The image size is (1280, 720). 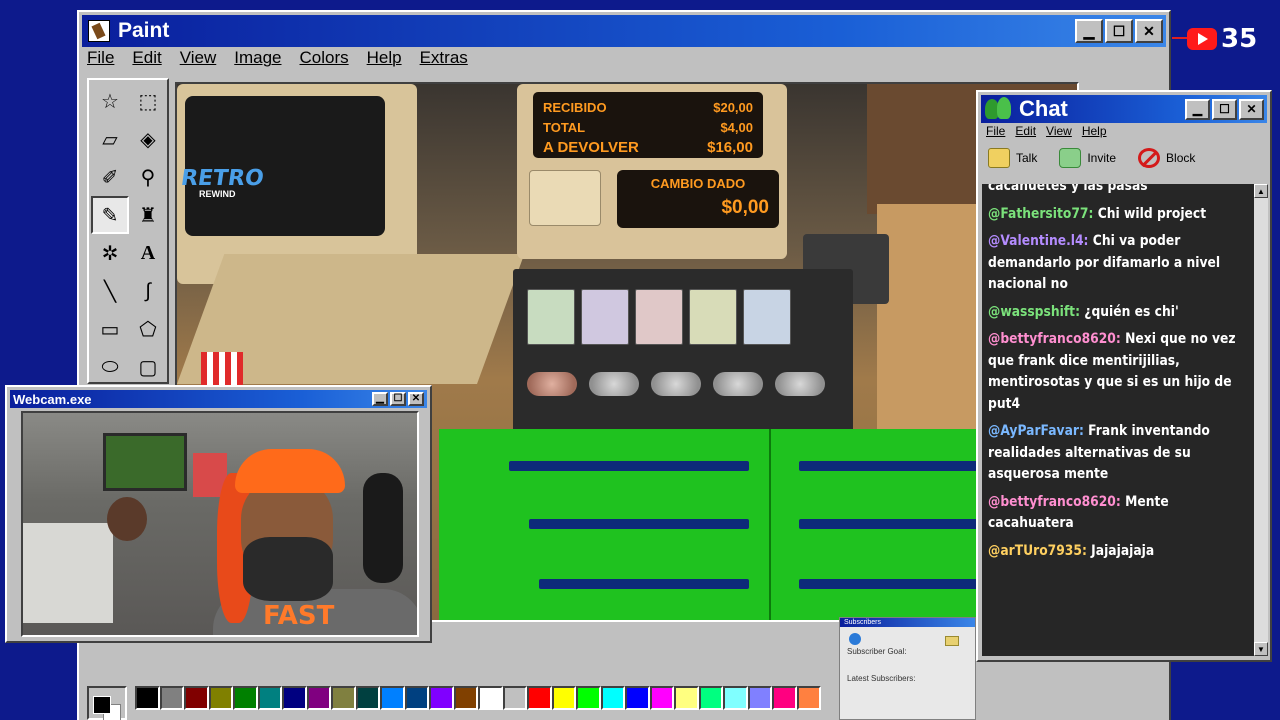 I want to click on color-picker-icon: ✐, so click(x=110, y=177).